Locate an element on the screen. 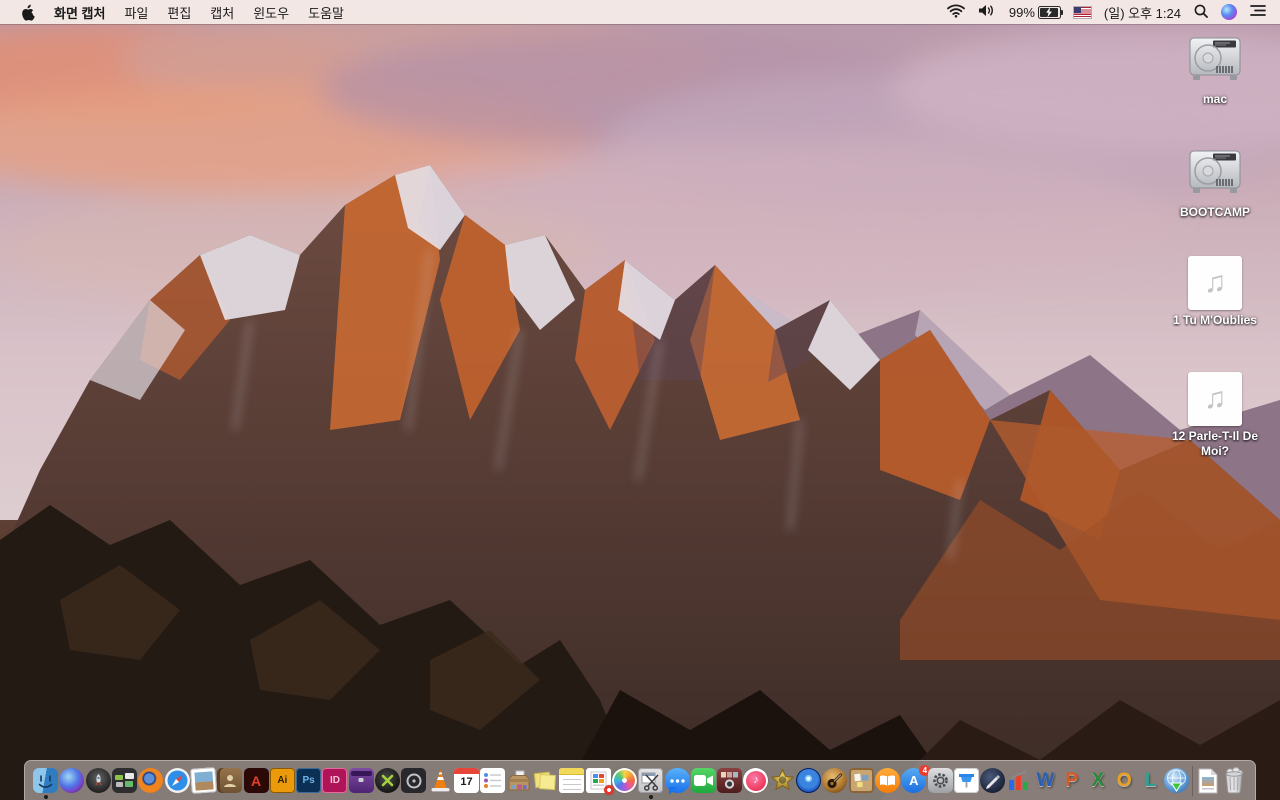 The width and height of the screenshot is (1280, 800). dock-item-corkboard is located at coordinates (861, 781).